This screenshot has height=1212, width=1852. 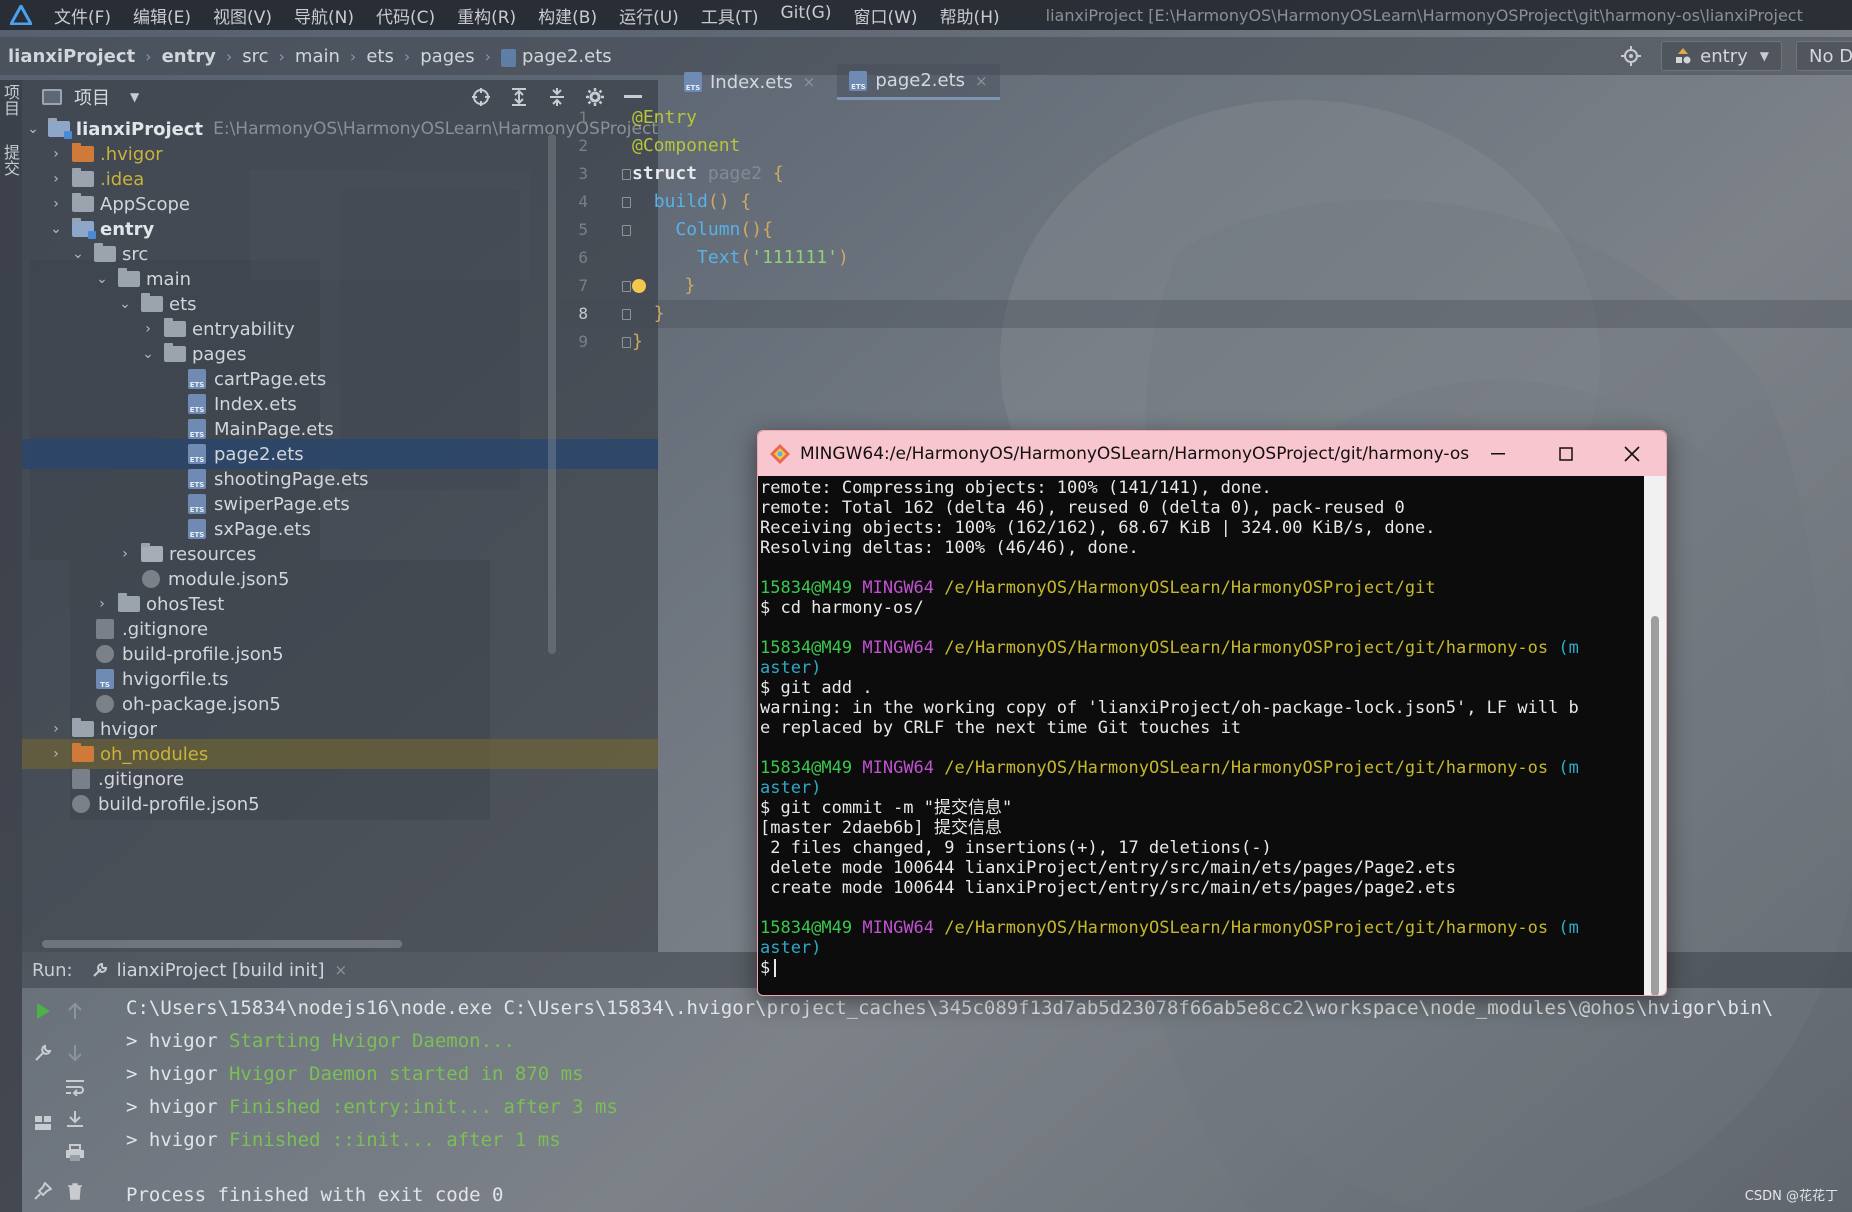 What do you see at coordinates (43, 1011) in the screenshot?
I see `rerun-icon` at bounding box center [43, 1011].